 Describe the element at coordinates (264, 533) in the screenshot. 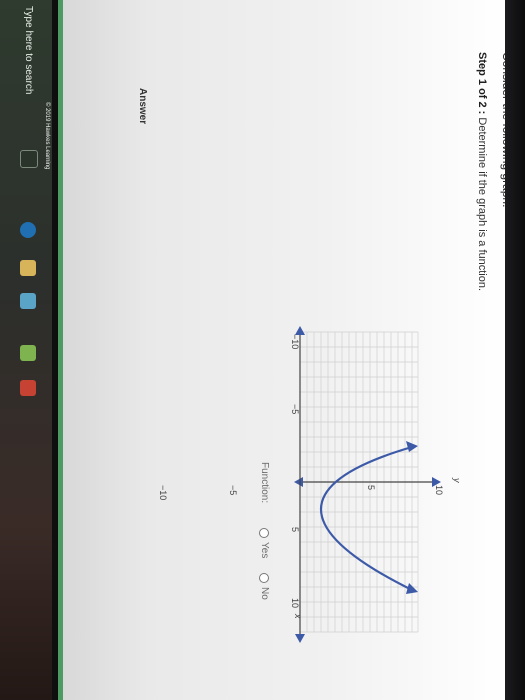

I see `radio-yes` at that location.